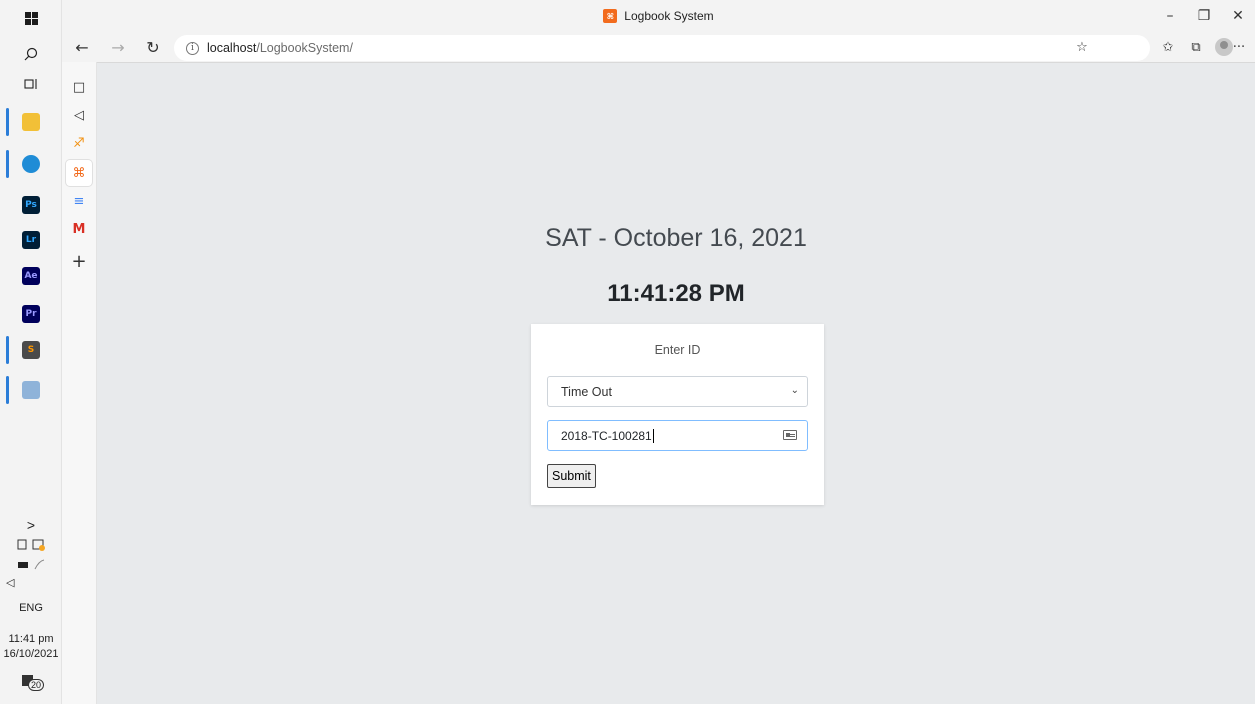  I want to click on minimize-button: –, so click(1170, 16).